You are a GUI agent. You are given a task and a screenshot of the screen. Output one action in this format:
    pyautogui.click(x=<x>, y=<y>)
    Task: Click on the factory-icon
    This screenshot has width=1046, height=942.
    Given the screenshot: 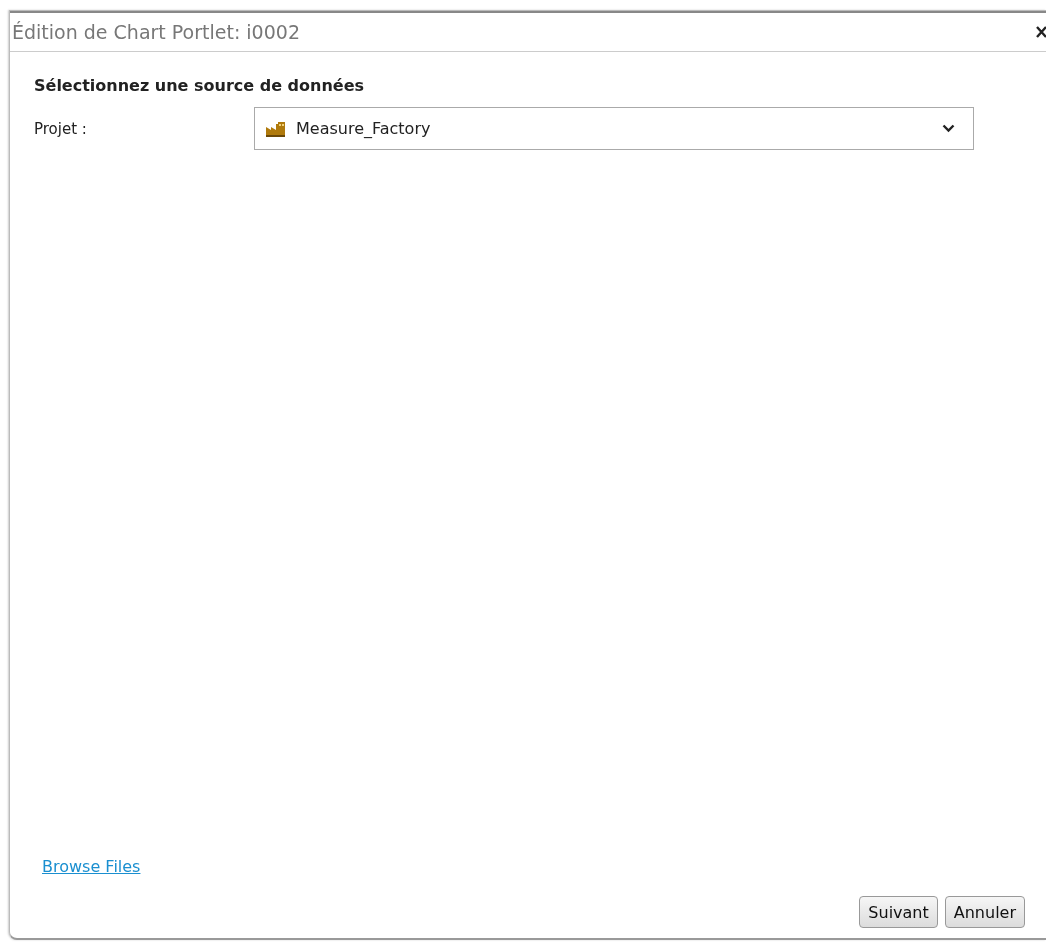 What is the action you would take?
    pyautogui.click(x=276, y=128)
    